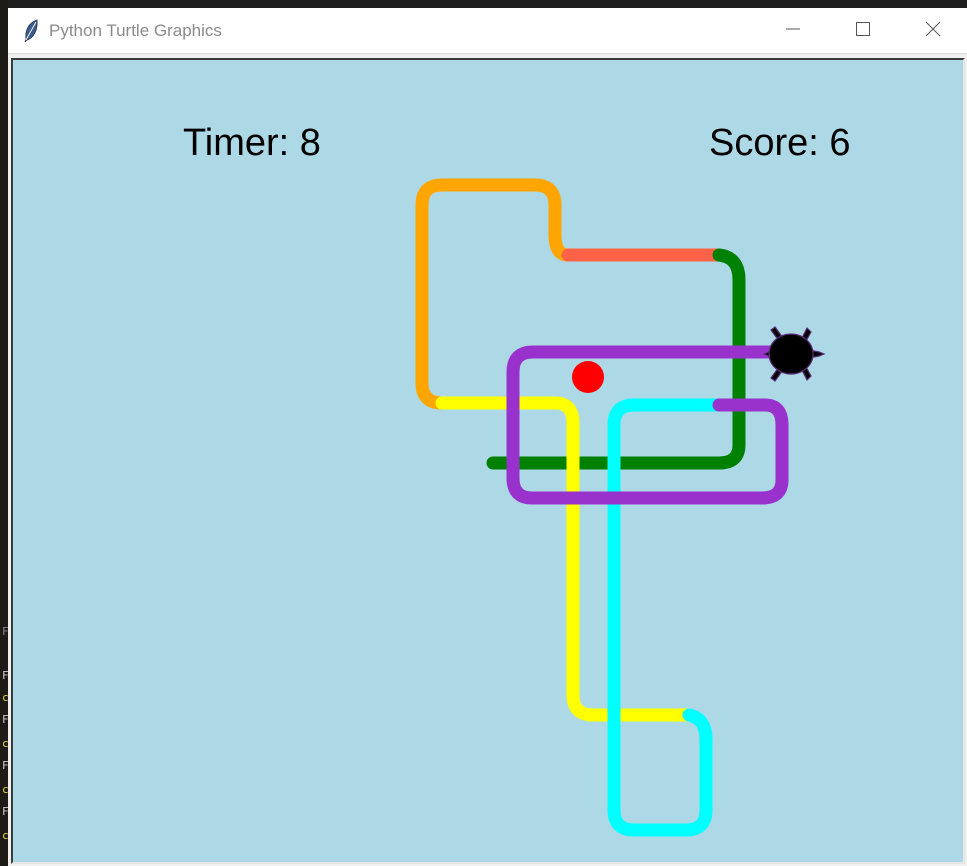 The height and width of the screenshot is (866, 967). What do you see at coordinates (495, 294) in the screenshot?
I see `trail-segment-orange` at bounding box center [495, 294].